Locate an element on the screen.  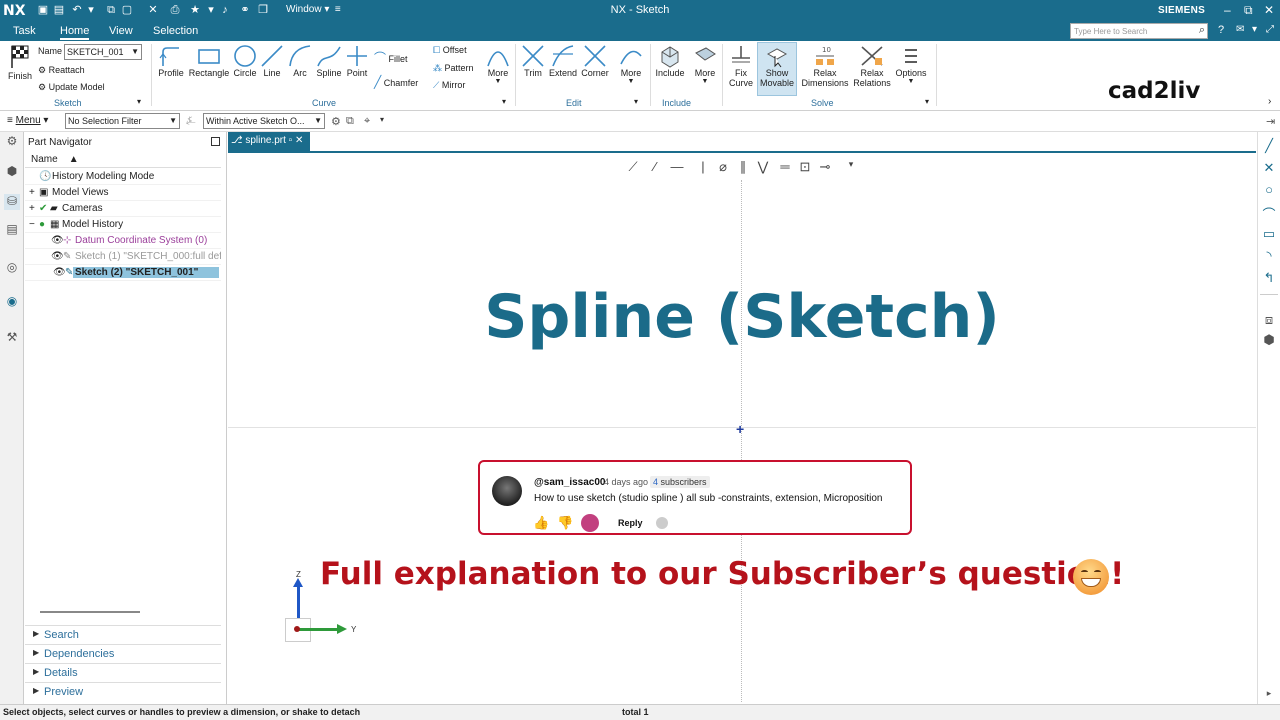
arc-button: Arc is located at coordinates (300, 61).